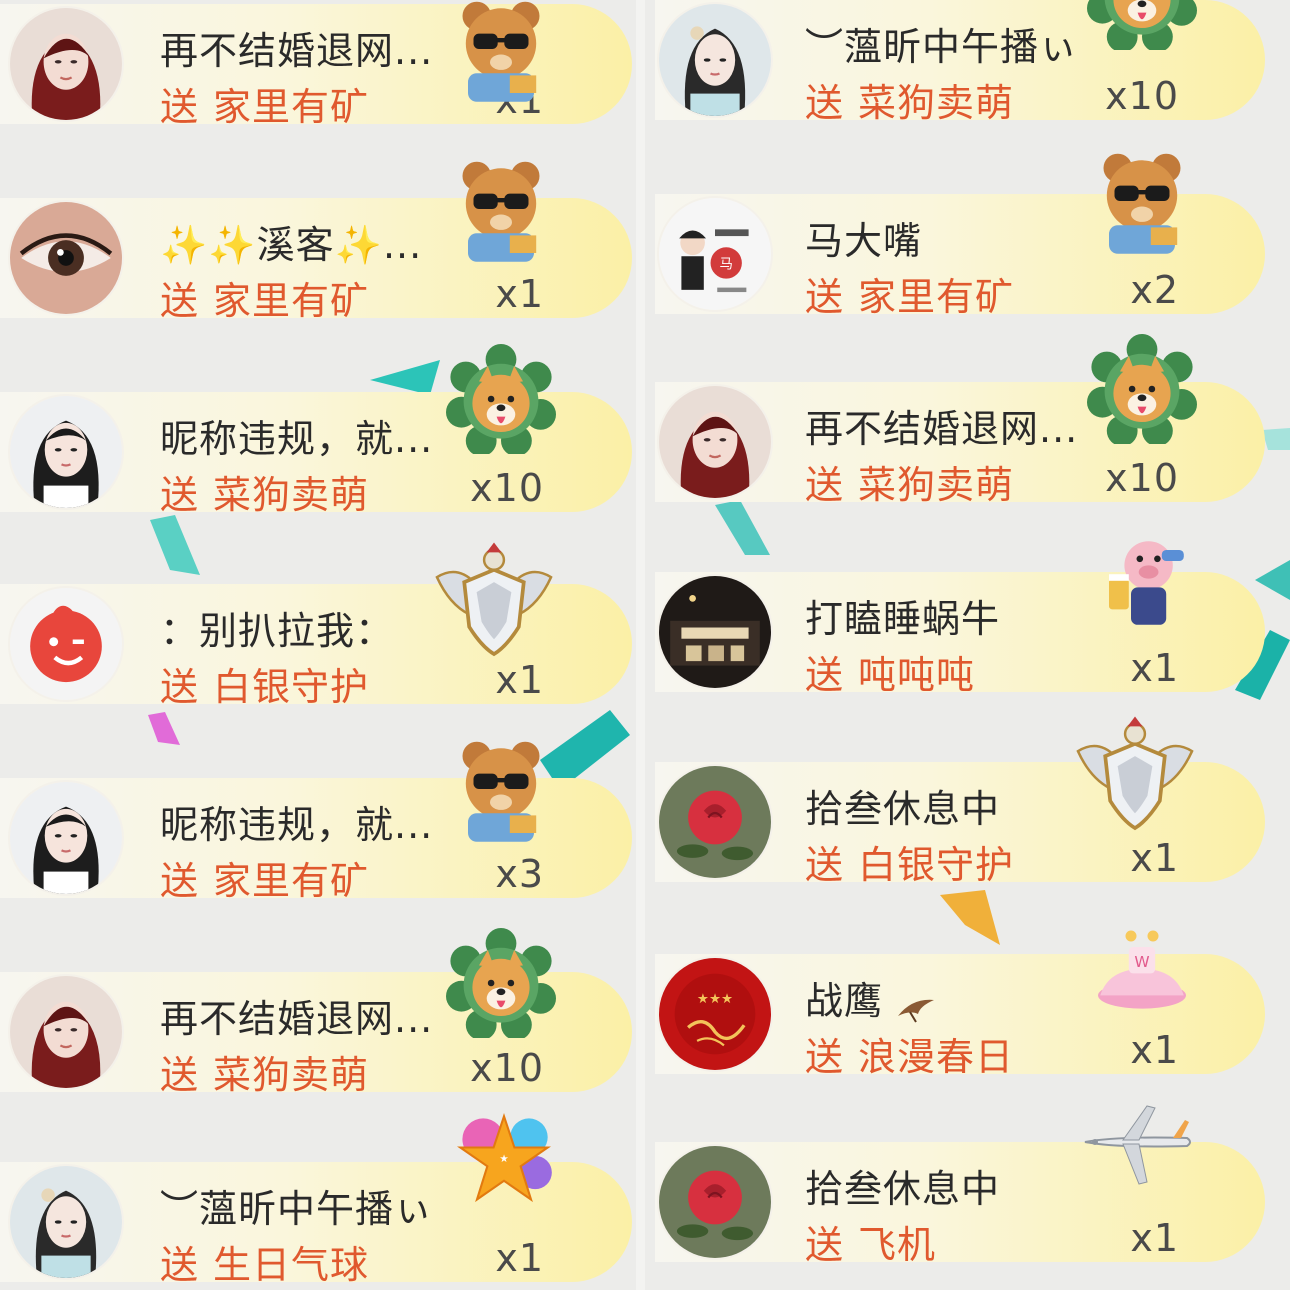  I want to click on svg-text: 马, so click(725, 265).